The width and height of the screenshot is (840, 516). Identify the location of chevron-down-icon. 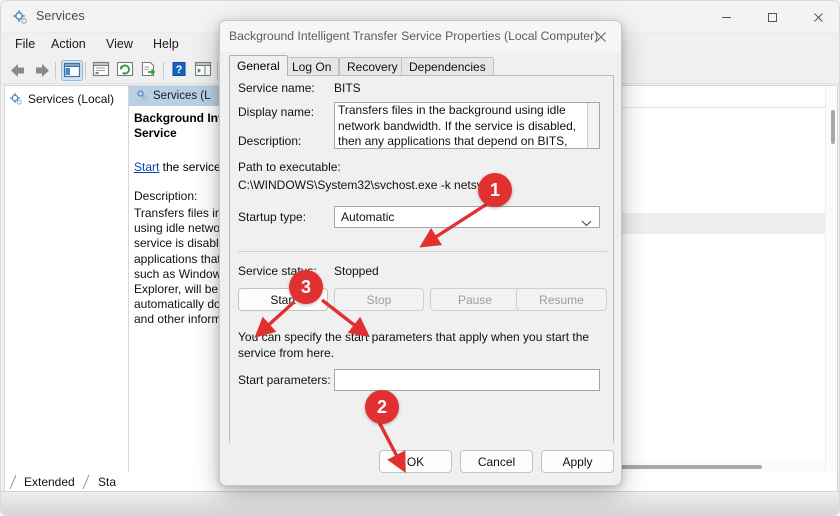
(586, 223).